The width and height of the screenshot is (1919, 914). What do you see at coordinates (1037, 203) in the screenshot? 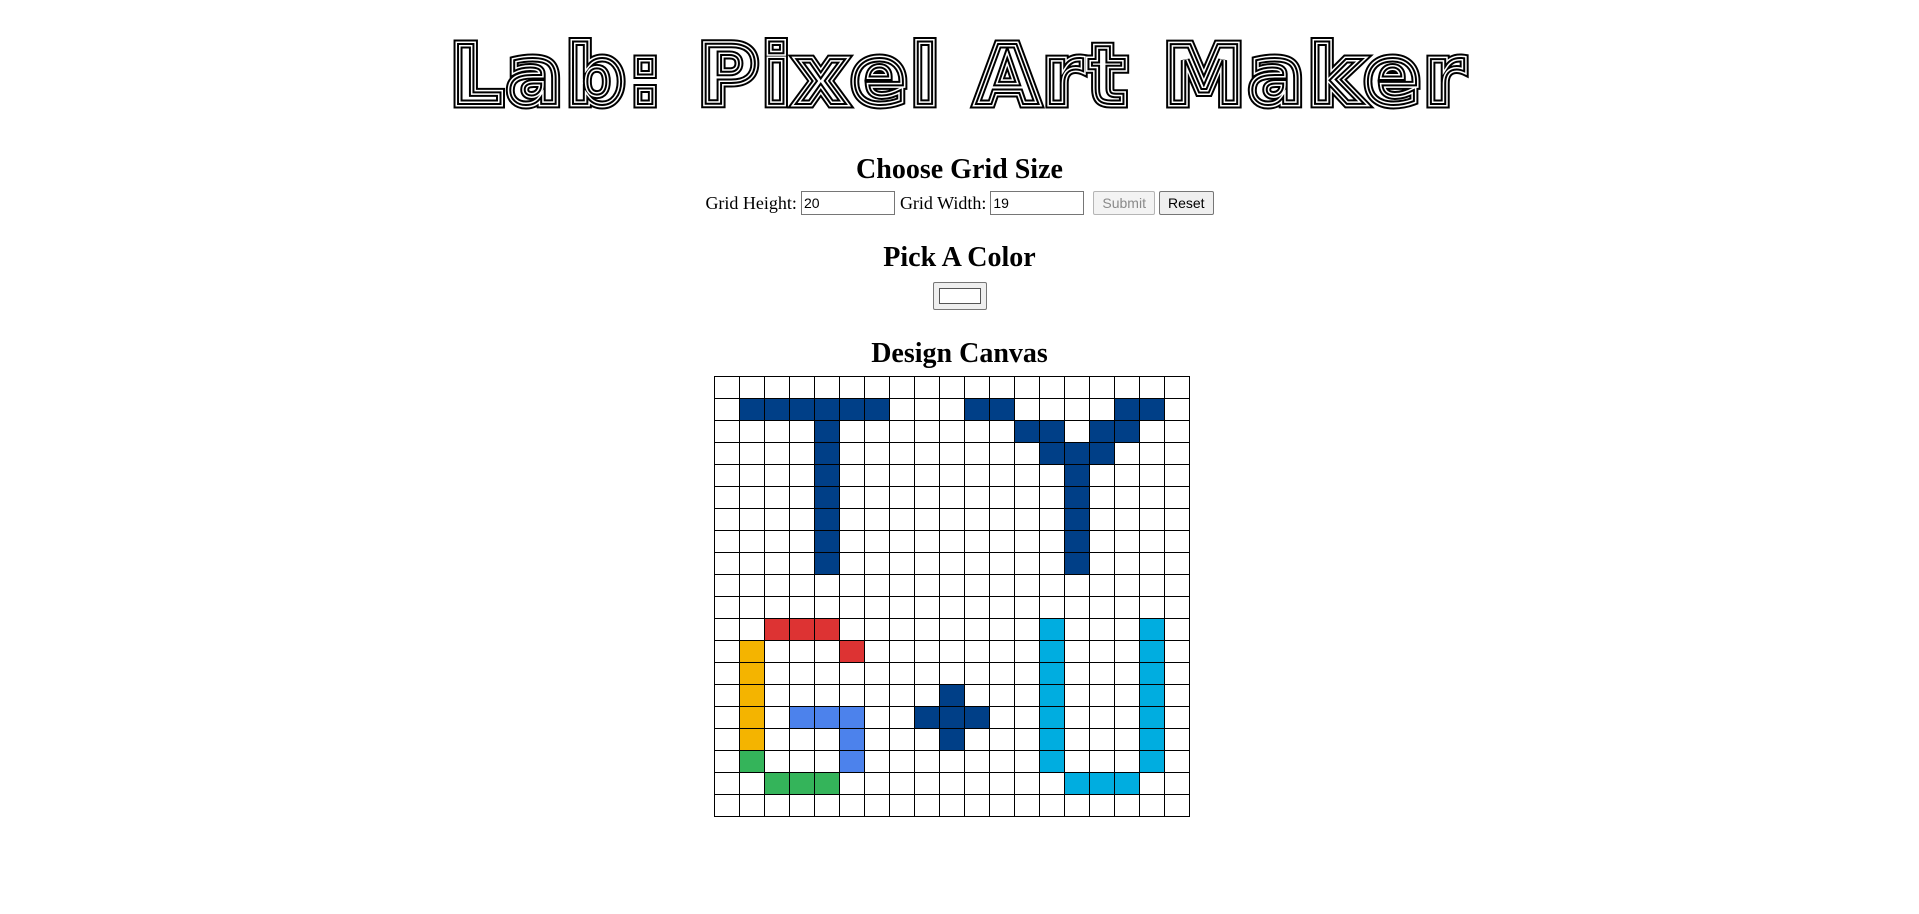
I see `grid-width-input` at bounding box center [1037, 203].